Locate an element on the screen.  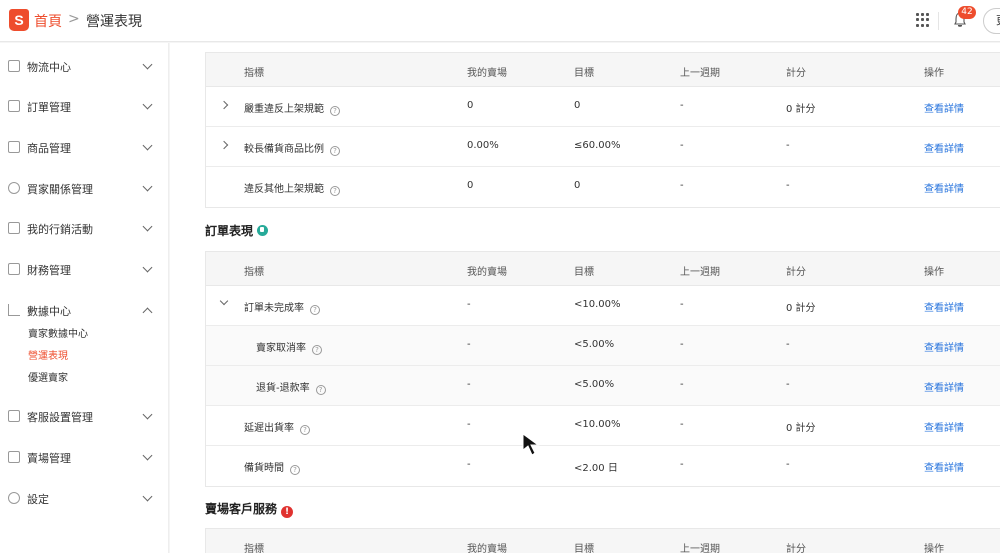
sidebar-item-data-center: 數據中心 is located at coordinates (84, 310).